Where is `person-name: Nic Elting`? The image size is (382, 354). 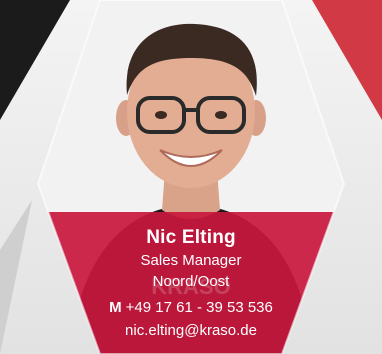 person-name: Nic Elting is located at coordinates (191, 237).